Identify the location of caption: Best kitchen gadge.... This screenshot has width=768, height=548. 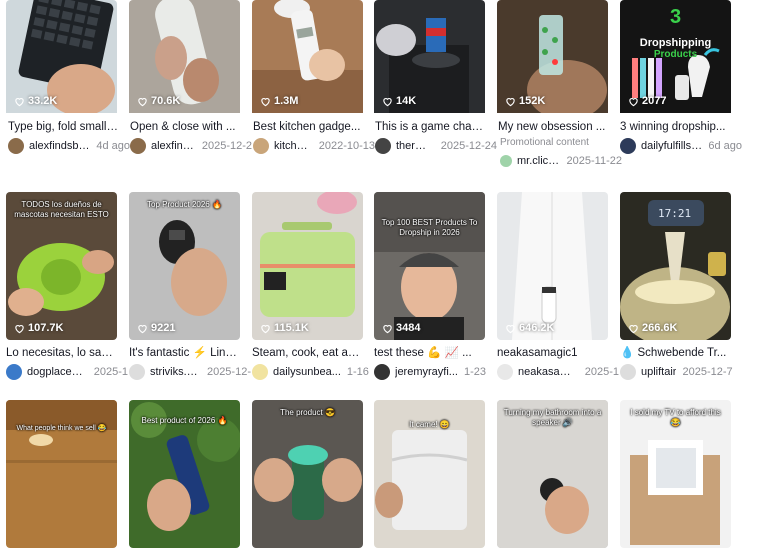
(308, 127).